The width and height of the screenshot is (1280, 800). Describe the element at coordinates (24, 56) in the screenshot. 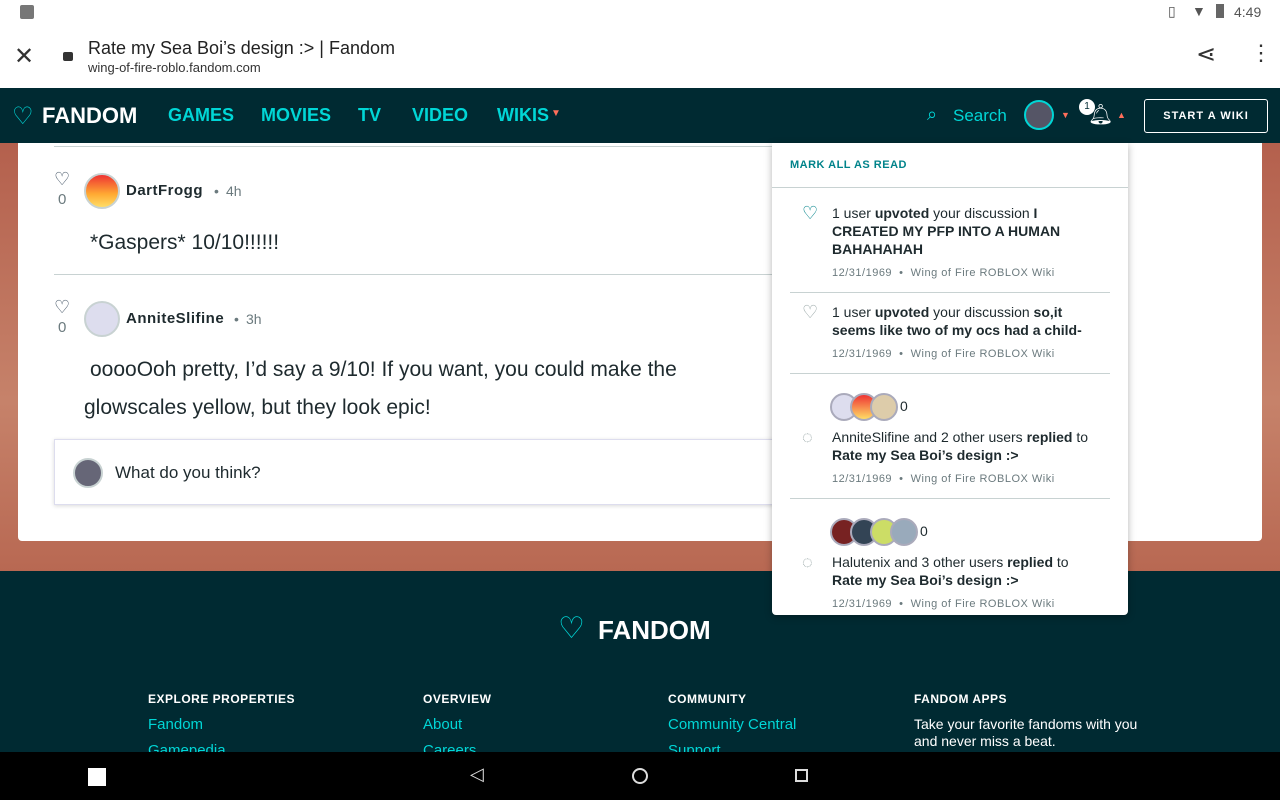

I see `close-icon: ✕` at that location.